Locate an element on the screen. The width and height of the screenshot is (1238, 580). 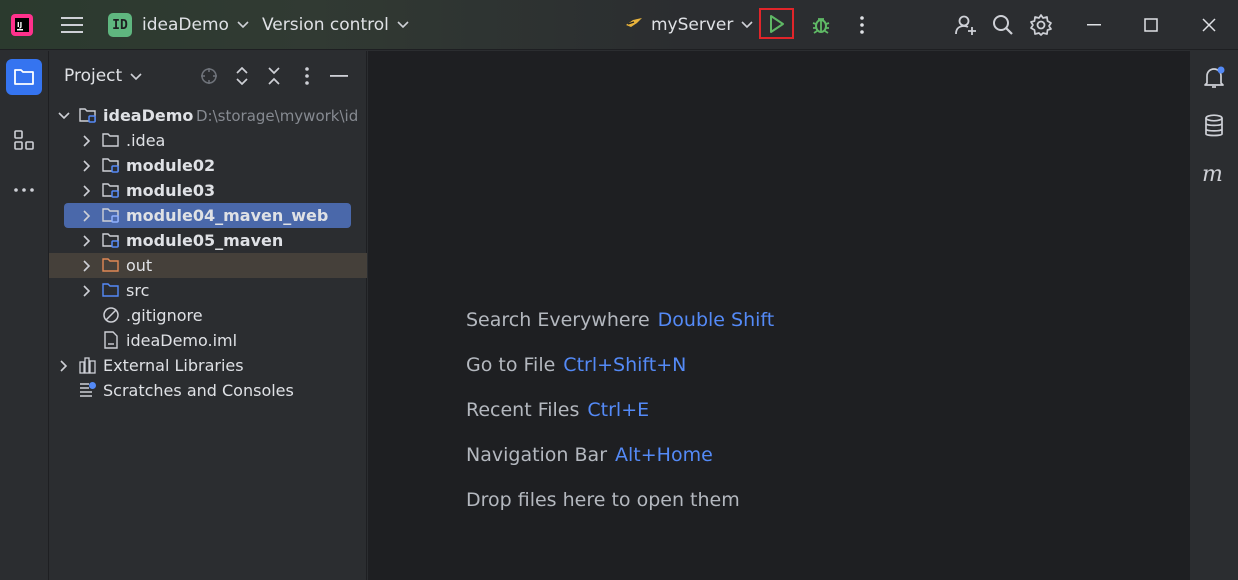
libraries-icon is located at coordinates (88, 365).